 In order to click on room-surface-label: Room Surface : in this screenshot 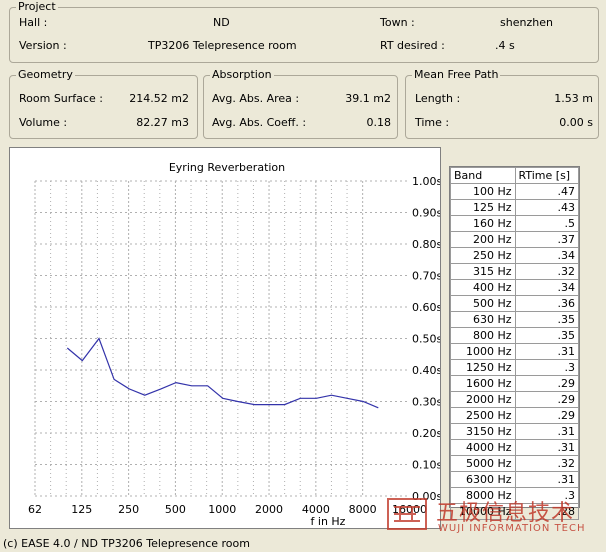, I will do `click(61, 98)`.